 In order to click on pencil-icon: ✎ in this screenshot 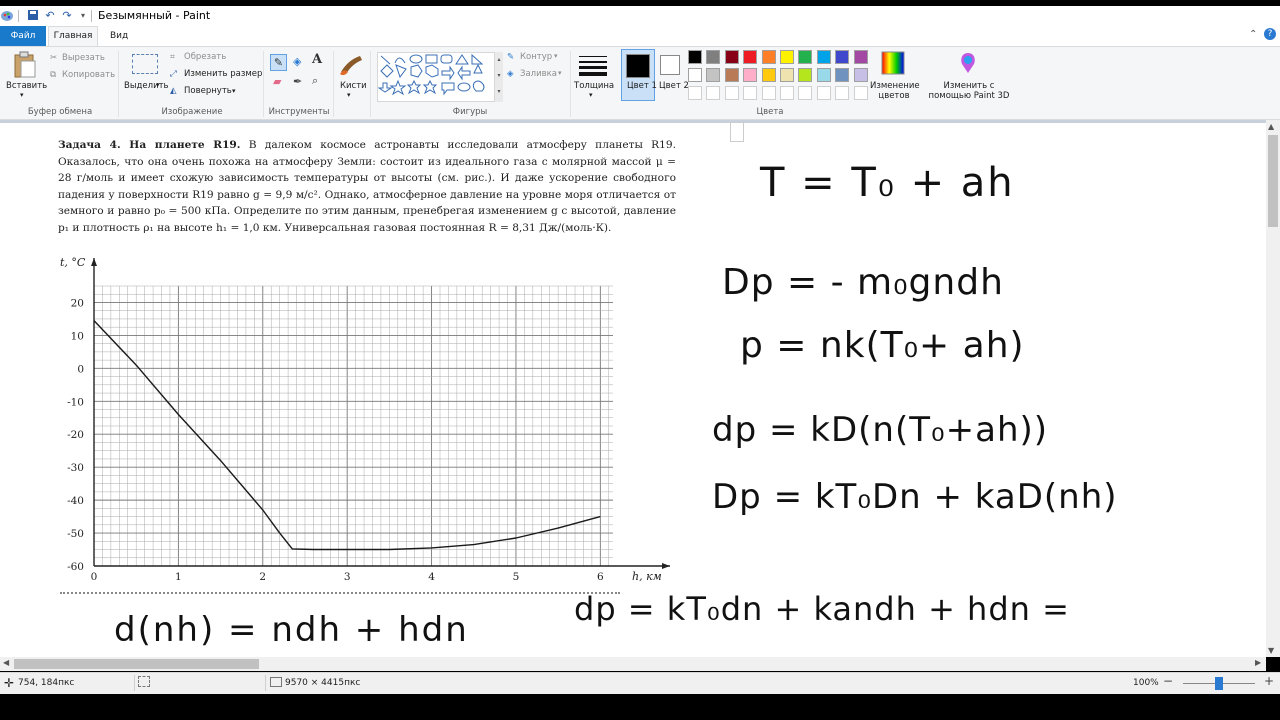, I will do `click(278, 62)`.